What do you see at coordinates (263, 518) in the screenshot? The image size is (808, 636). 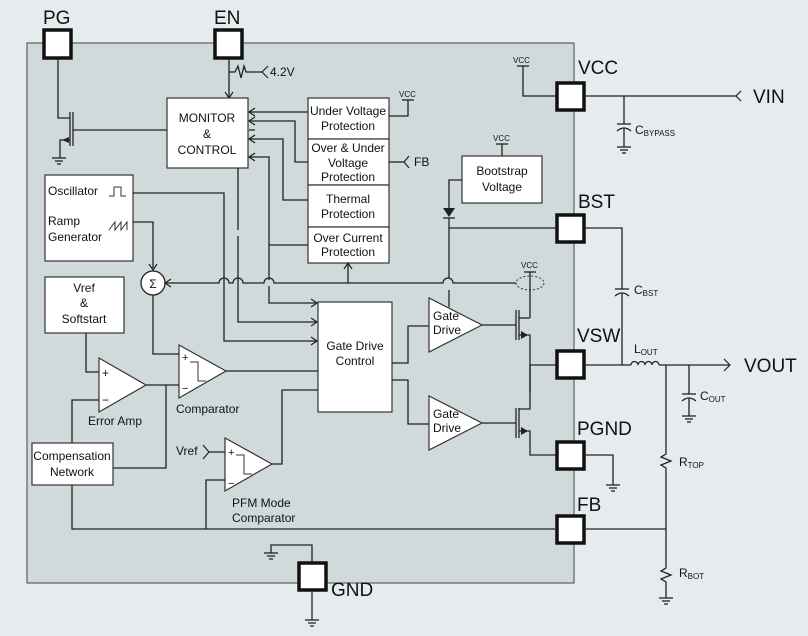 I see `pfm-label-2: Comparator` at bounding box center [263, 518].